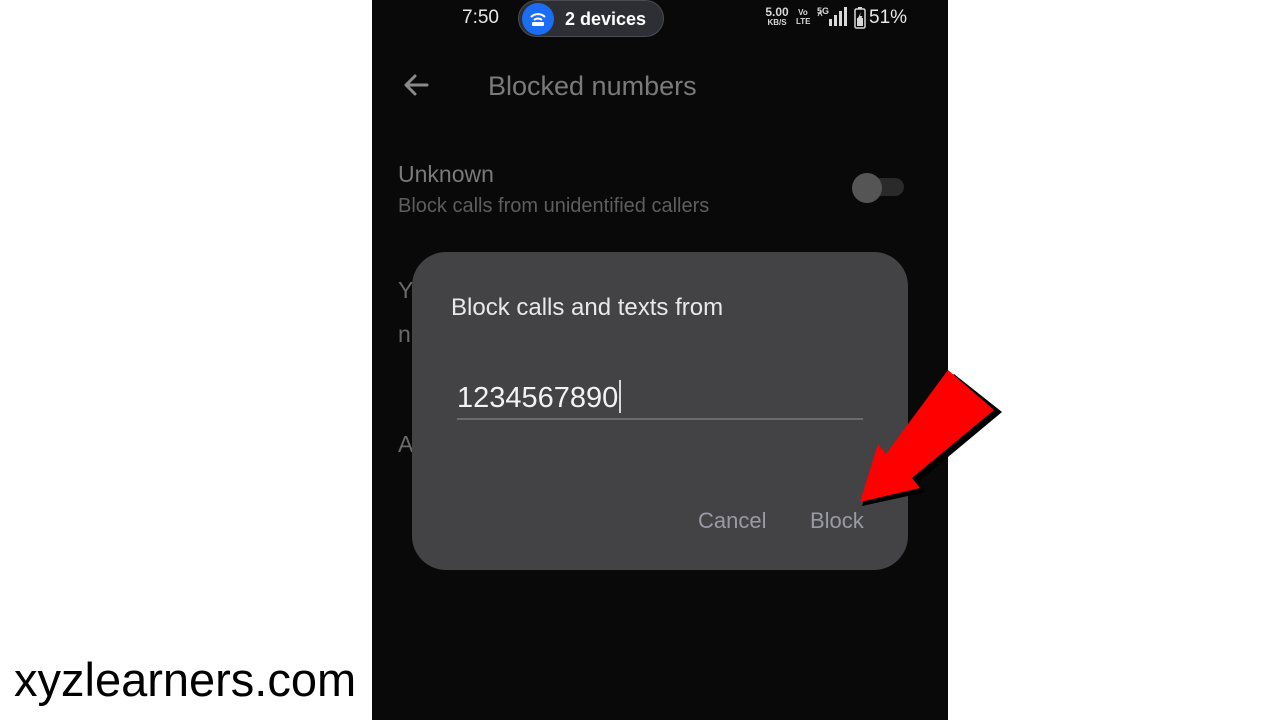 Image resolution: width=1280 pixels, height=720 pixels. I want to click on hotspot-indicator: 2 devices, so click(591, 18).